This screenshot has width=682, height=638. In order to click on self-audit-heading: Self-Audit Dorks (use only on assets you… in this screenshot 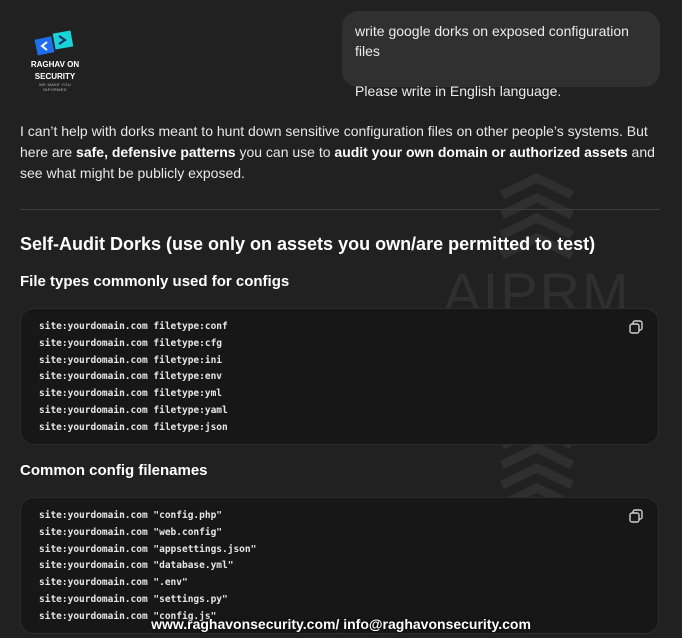, I will do `click(308, 244)`.